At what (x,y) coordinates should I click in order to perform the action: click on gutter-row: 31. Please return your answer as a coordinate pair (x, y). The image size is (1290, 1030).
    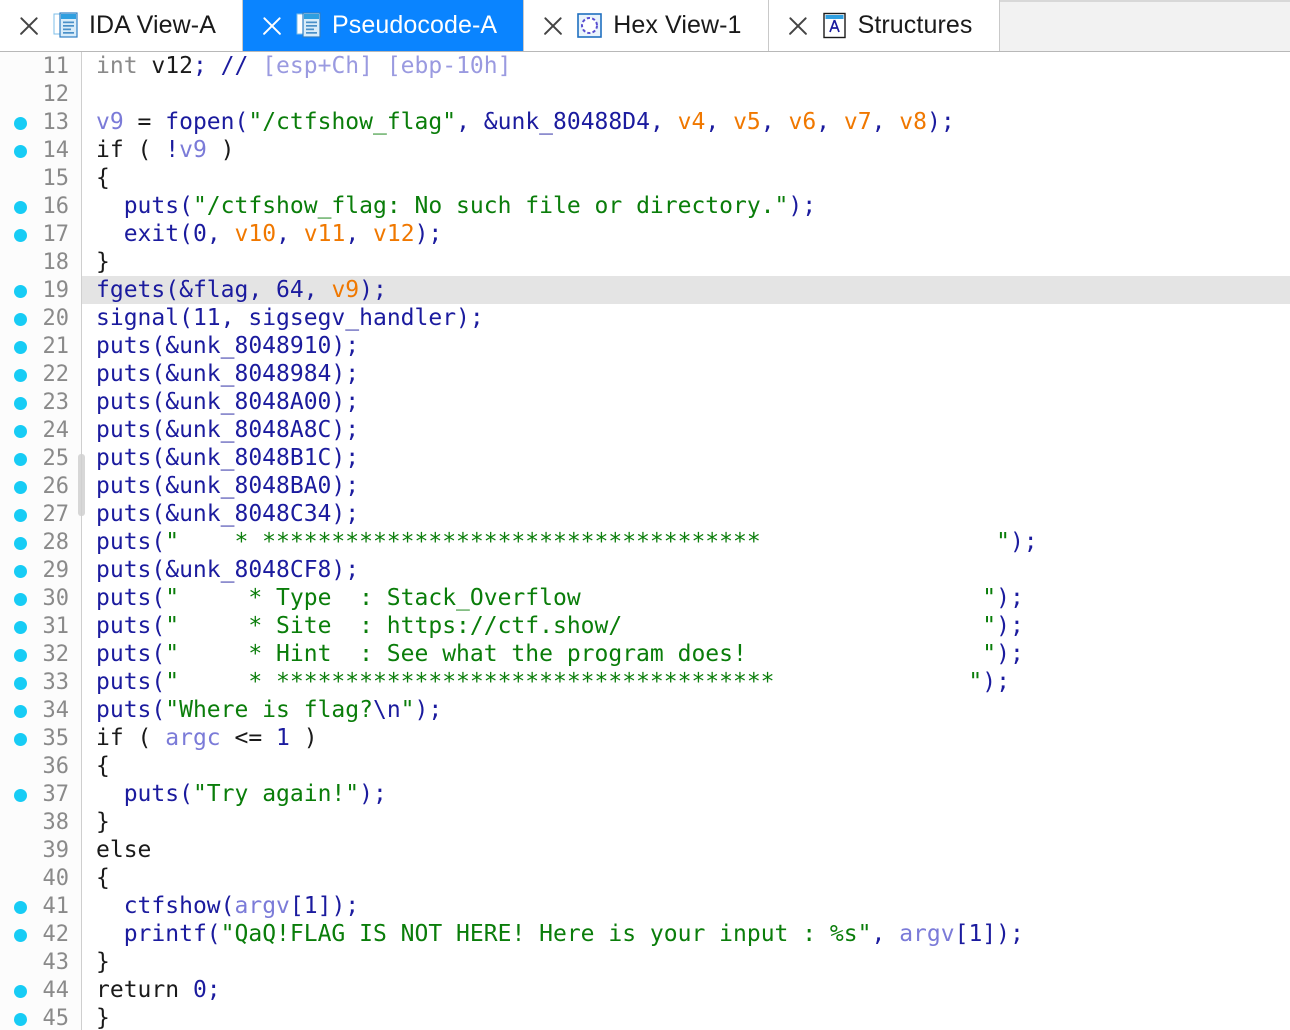
    Looking at the image, I should click on (40, 626).